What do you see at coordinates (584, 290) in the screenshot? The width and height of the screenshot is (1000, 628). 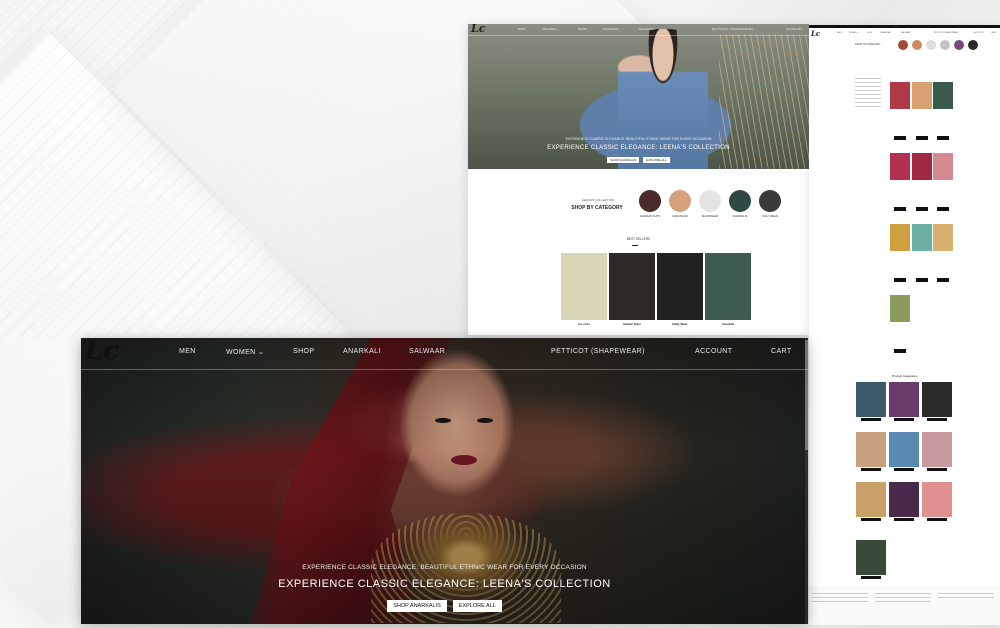 I see `product-card: Co-ords` at bounding box center [584, 290].